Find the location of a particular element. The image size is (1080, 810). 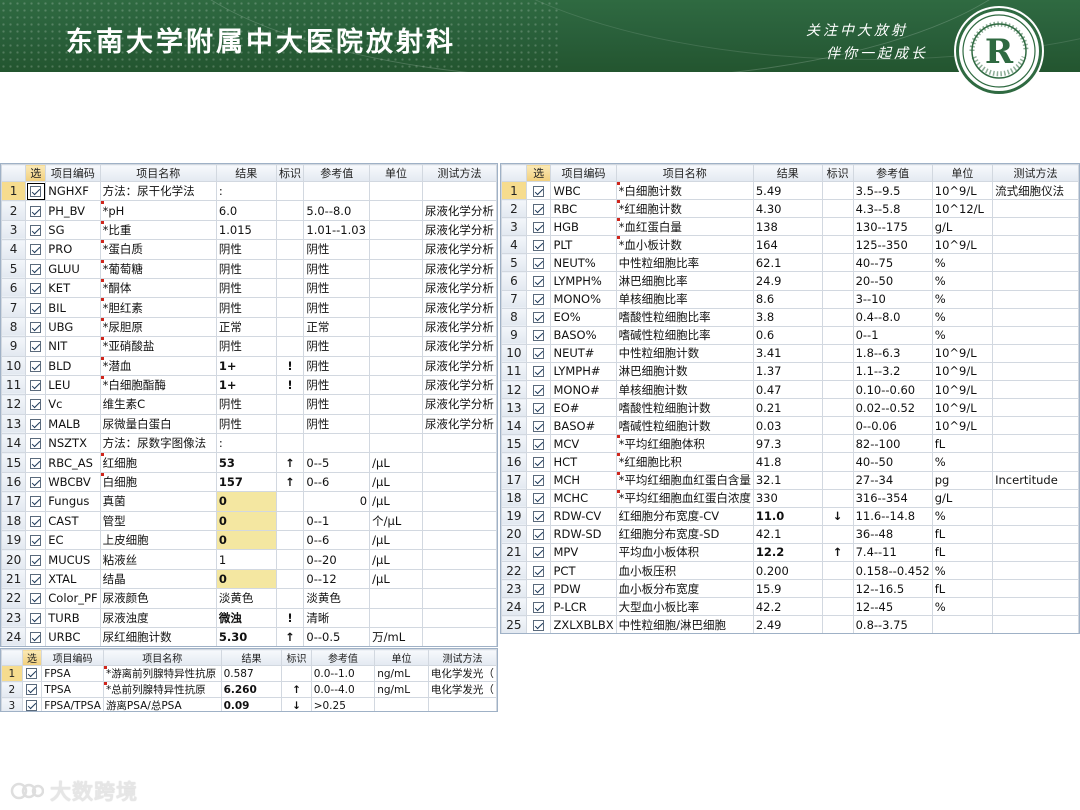

table-row: 11 LYMPH# 淋巴细胞计数 1.37 1.1--3.2 10^9/L is located at coordinates (790, 371).